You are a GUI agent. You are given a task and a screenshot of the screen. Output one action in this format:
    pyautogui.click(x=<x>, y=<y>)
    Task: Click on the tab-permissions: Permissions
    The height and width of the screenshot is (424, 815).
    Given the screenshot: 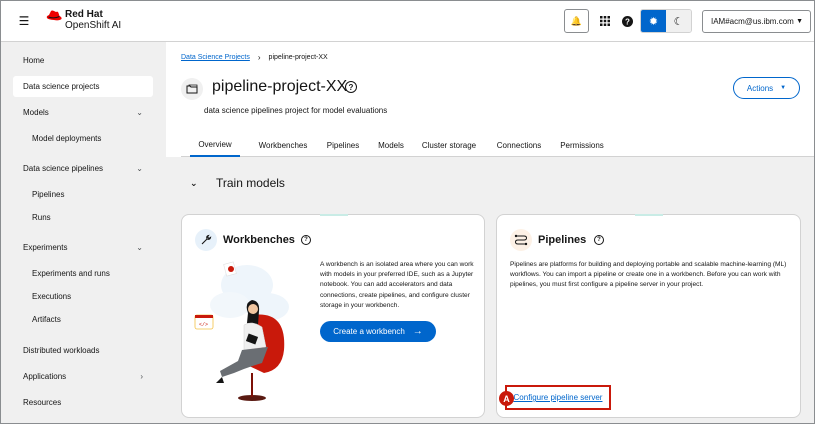 What is the action you would take?
    pyautogui.click(x=582, y=145)
    